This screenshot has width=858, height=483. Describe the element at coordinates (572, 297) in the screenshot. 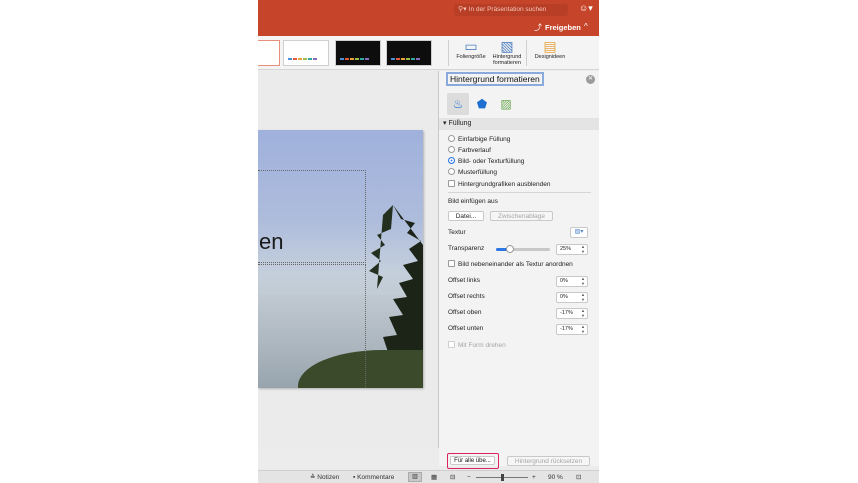

I see `offset-right-input: 0% ▲ ▼` at that location.